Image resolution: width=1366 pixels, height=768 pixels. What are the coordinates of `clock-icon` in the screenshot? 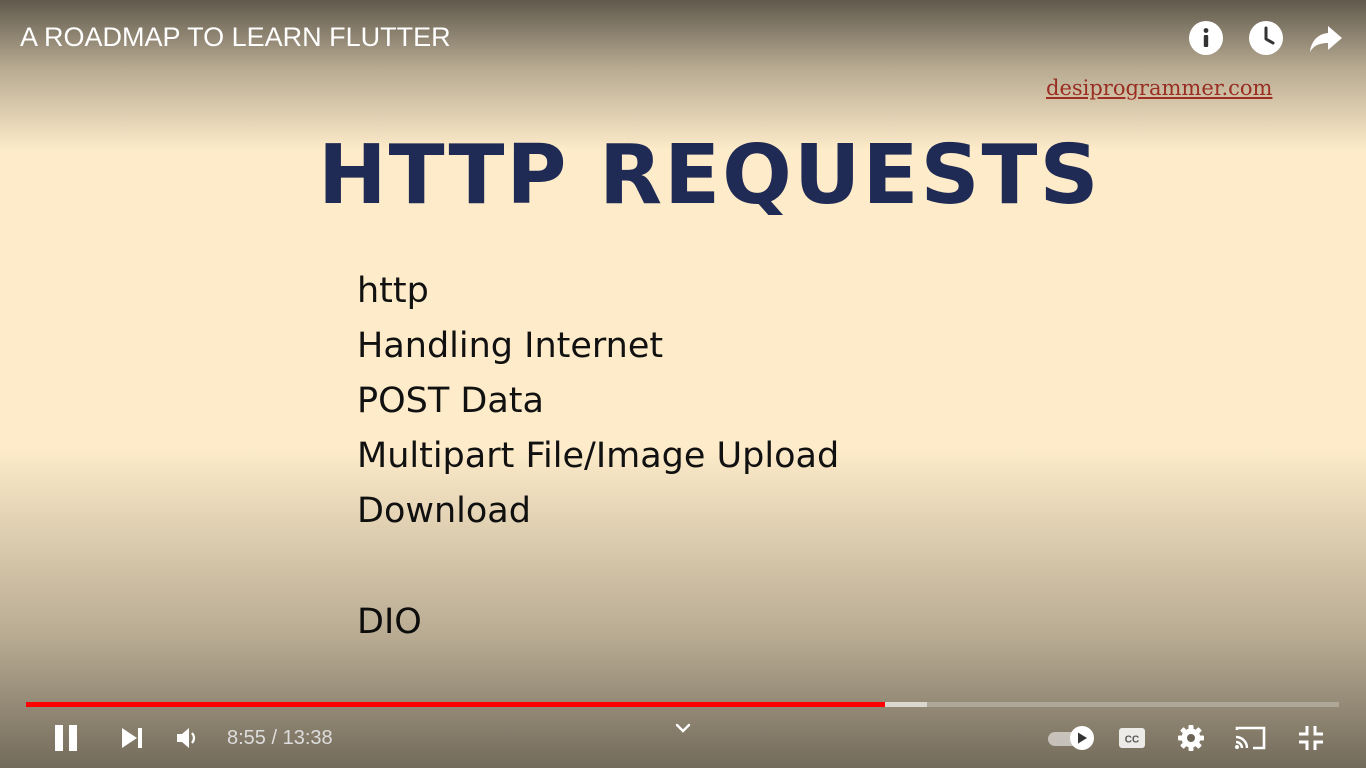 It's located at (1266, 38).